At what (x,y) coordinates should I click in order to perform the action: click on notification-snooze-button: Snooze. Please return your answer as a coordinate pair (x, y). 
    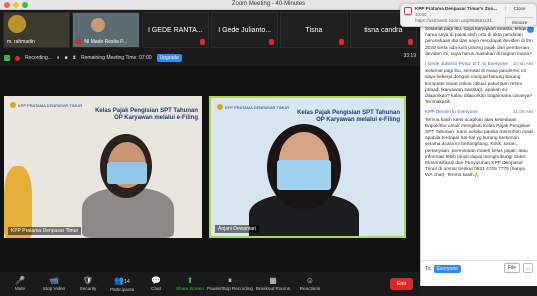
    Looking at the image, I should click on (519, 21).